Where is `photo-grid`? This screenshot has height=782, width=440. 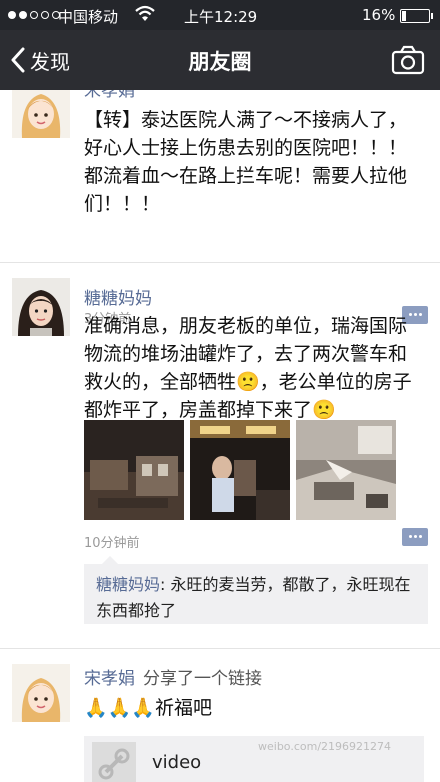 photo-grid is located at coordinates (244, 470).